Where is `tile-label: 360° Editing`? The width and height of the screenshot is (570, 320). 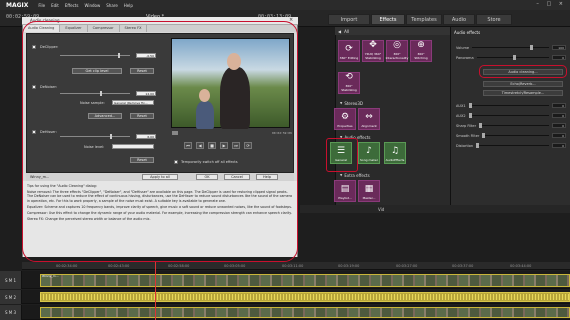
tile-label: 360° Editing is located at coordinates (349, 58).